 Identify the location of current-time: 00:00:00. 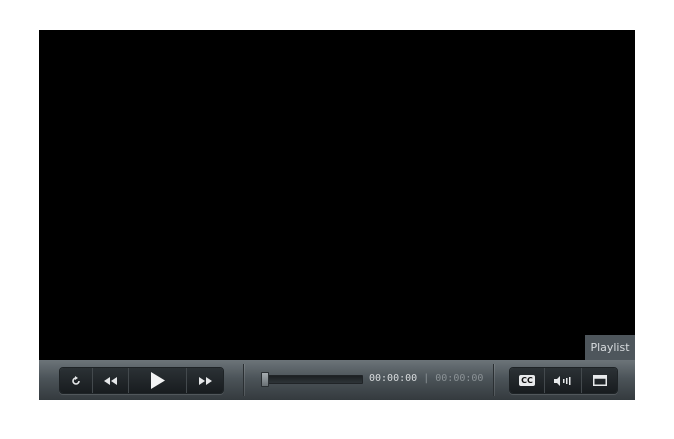
(393, 378).